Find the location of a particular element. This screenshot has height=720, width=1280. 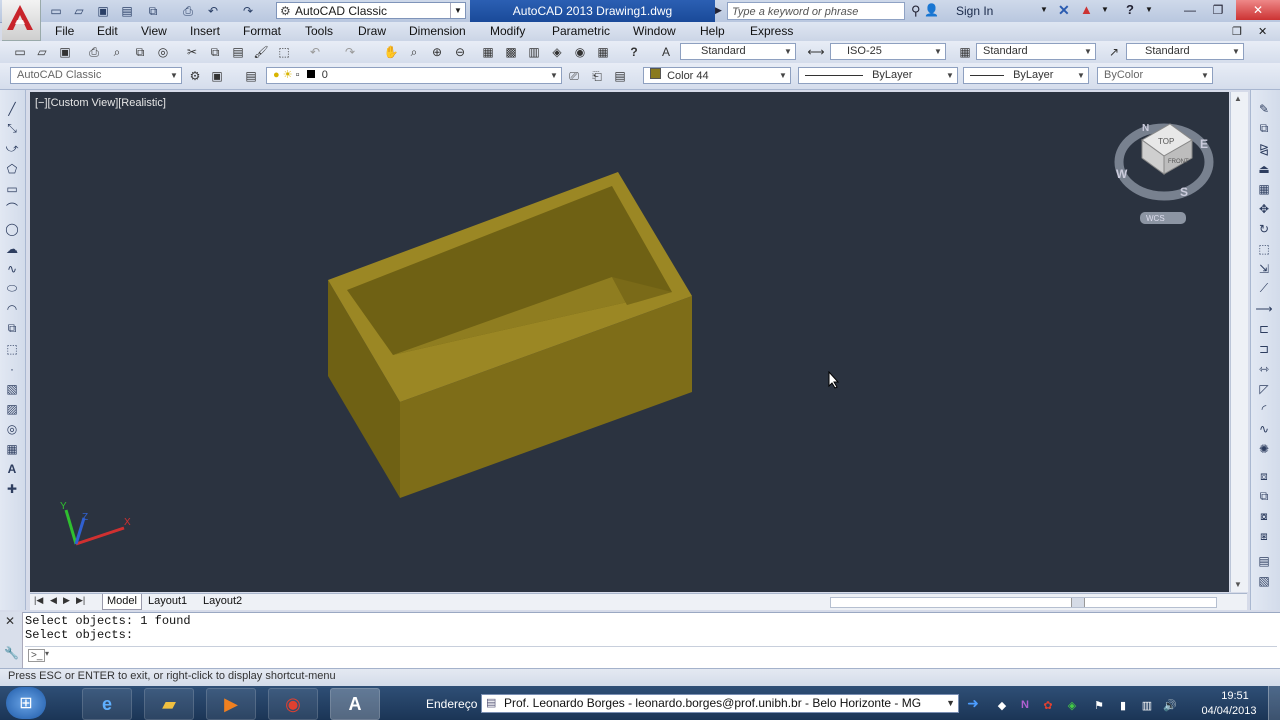

scroll-down-icon: ▼ is located at coordinates (1238, 584).